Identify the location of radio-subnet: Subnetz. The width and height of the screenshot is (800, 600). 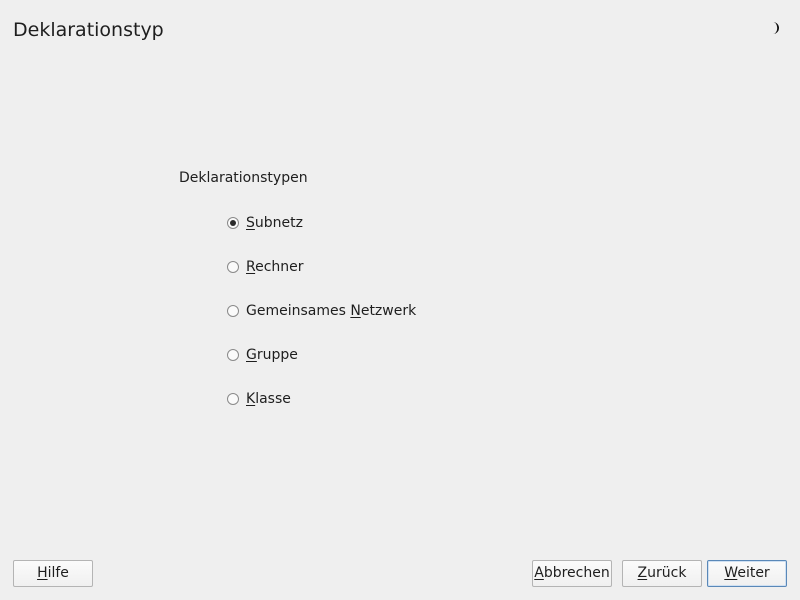
(265, 223).